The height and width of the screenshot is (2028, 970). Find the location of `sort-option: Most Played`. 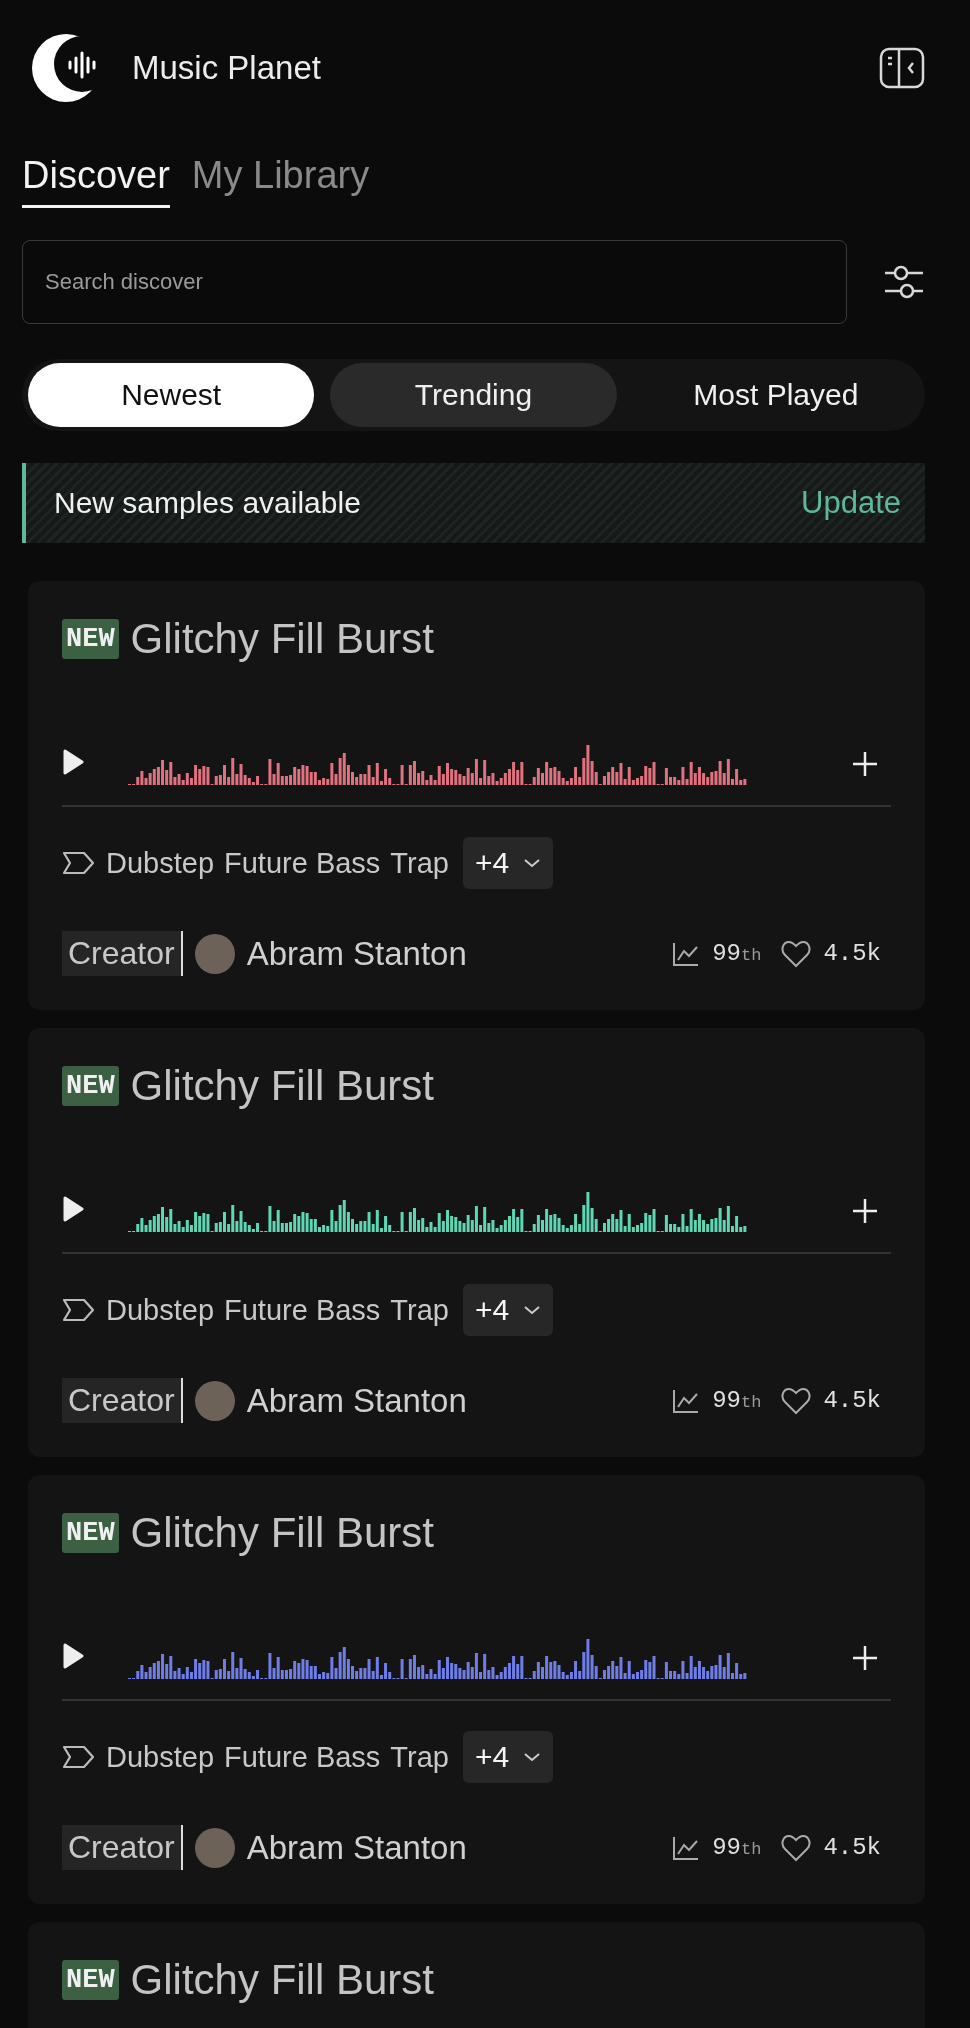

sort-option: Most Played is located at coordinates (775, 395).